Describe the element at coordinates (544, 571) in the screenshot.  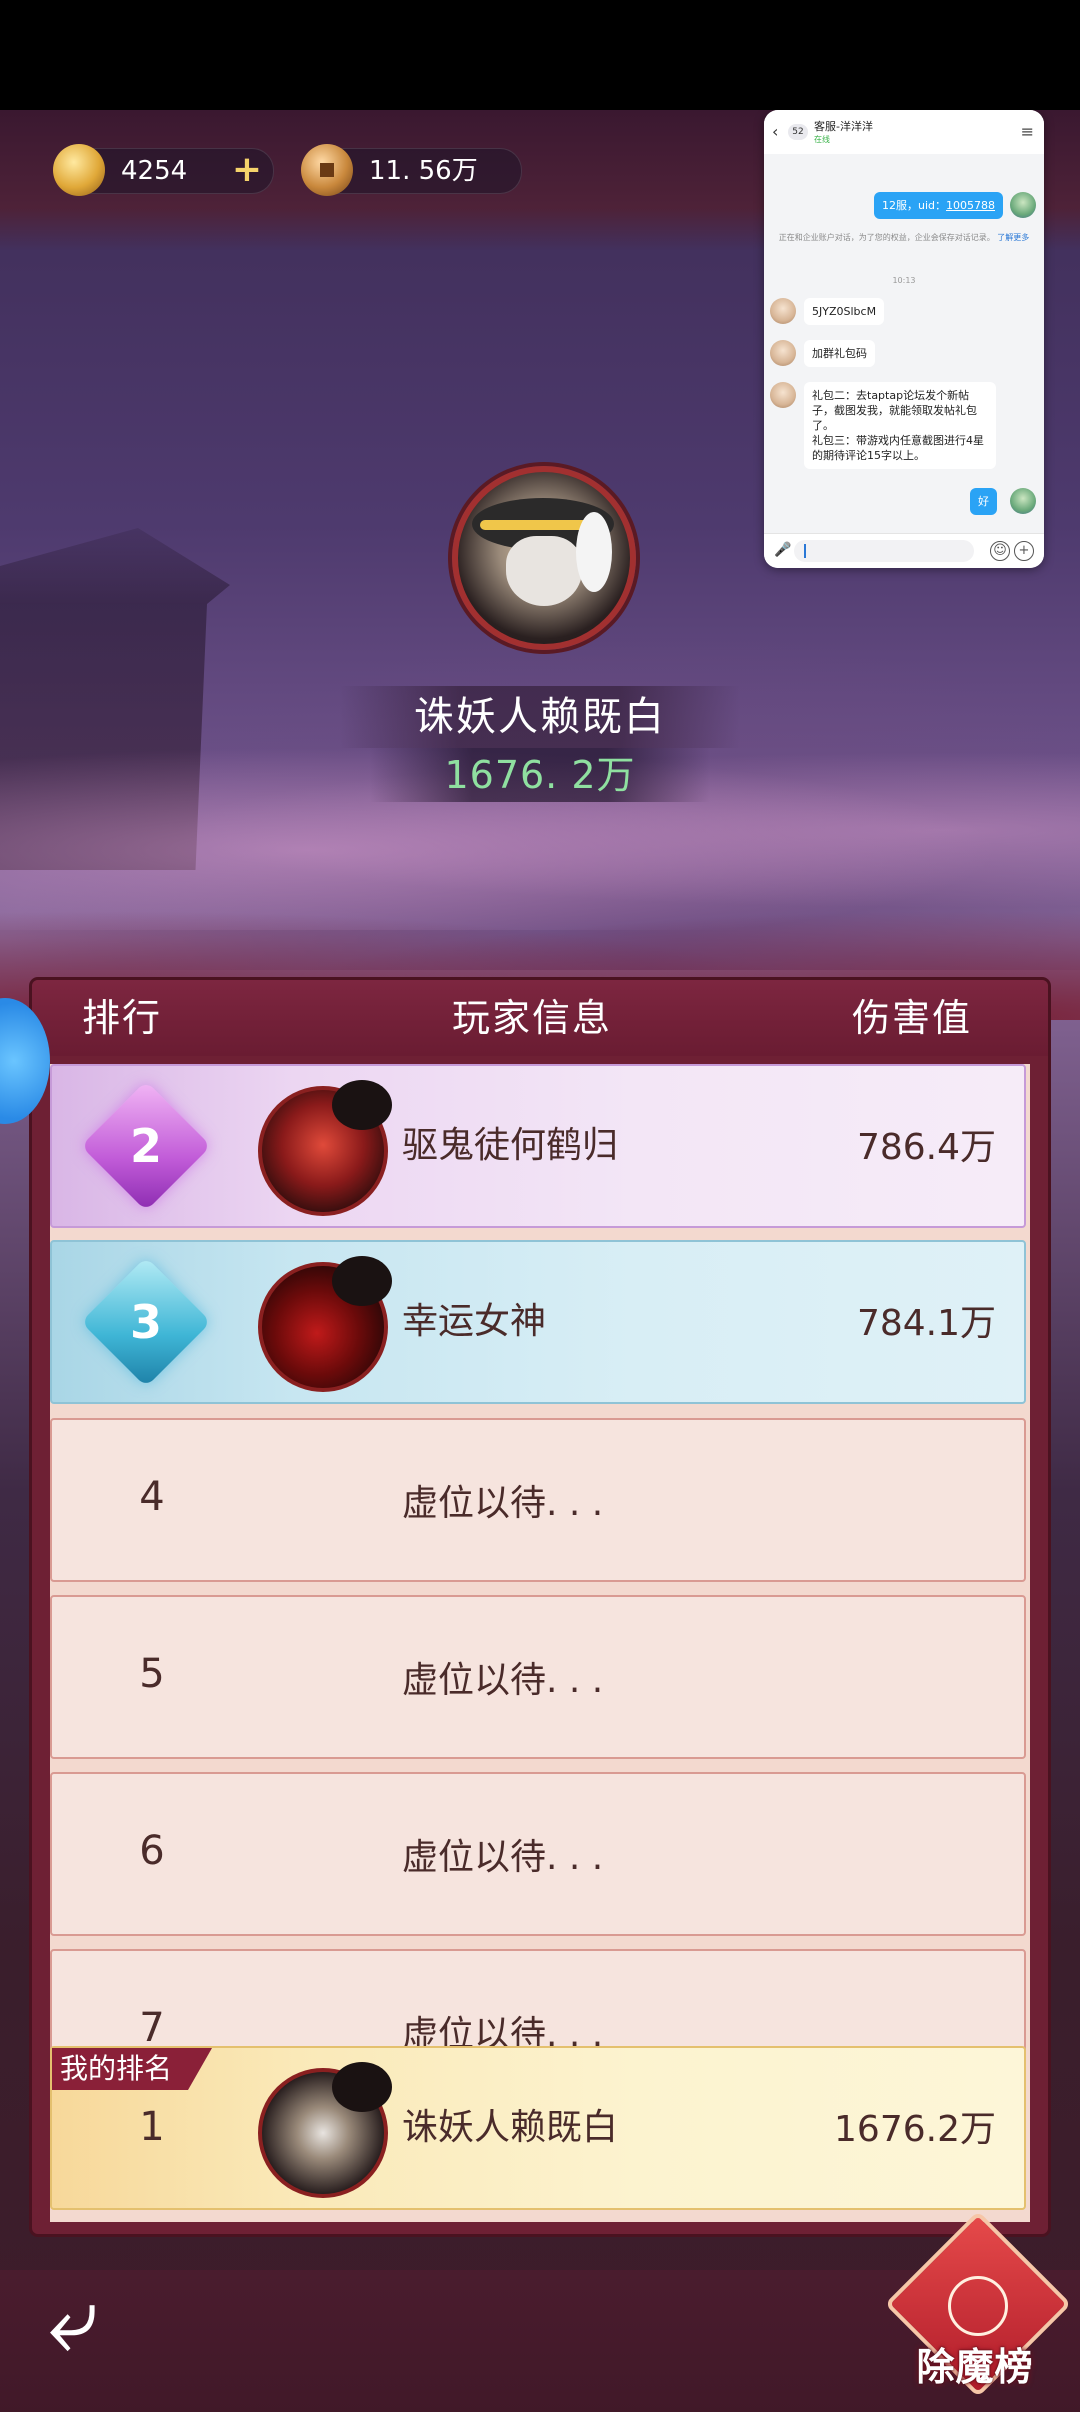
I see `champion-face` at that location.